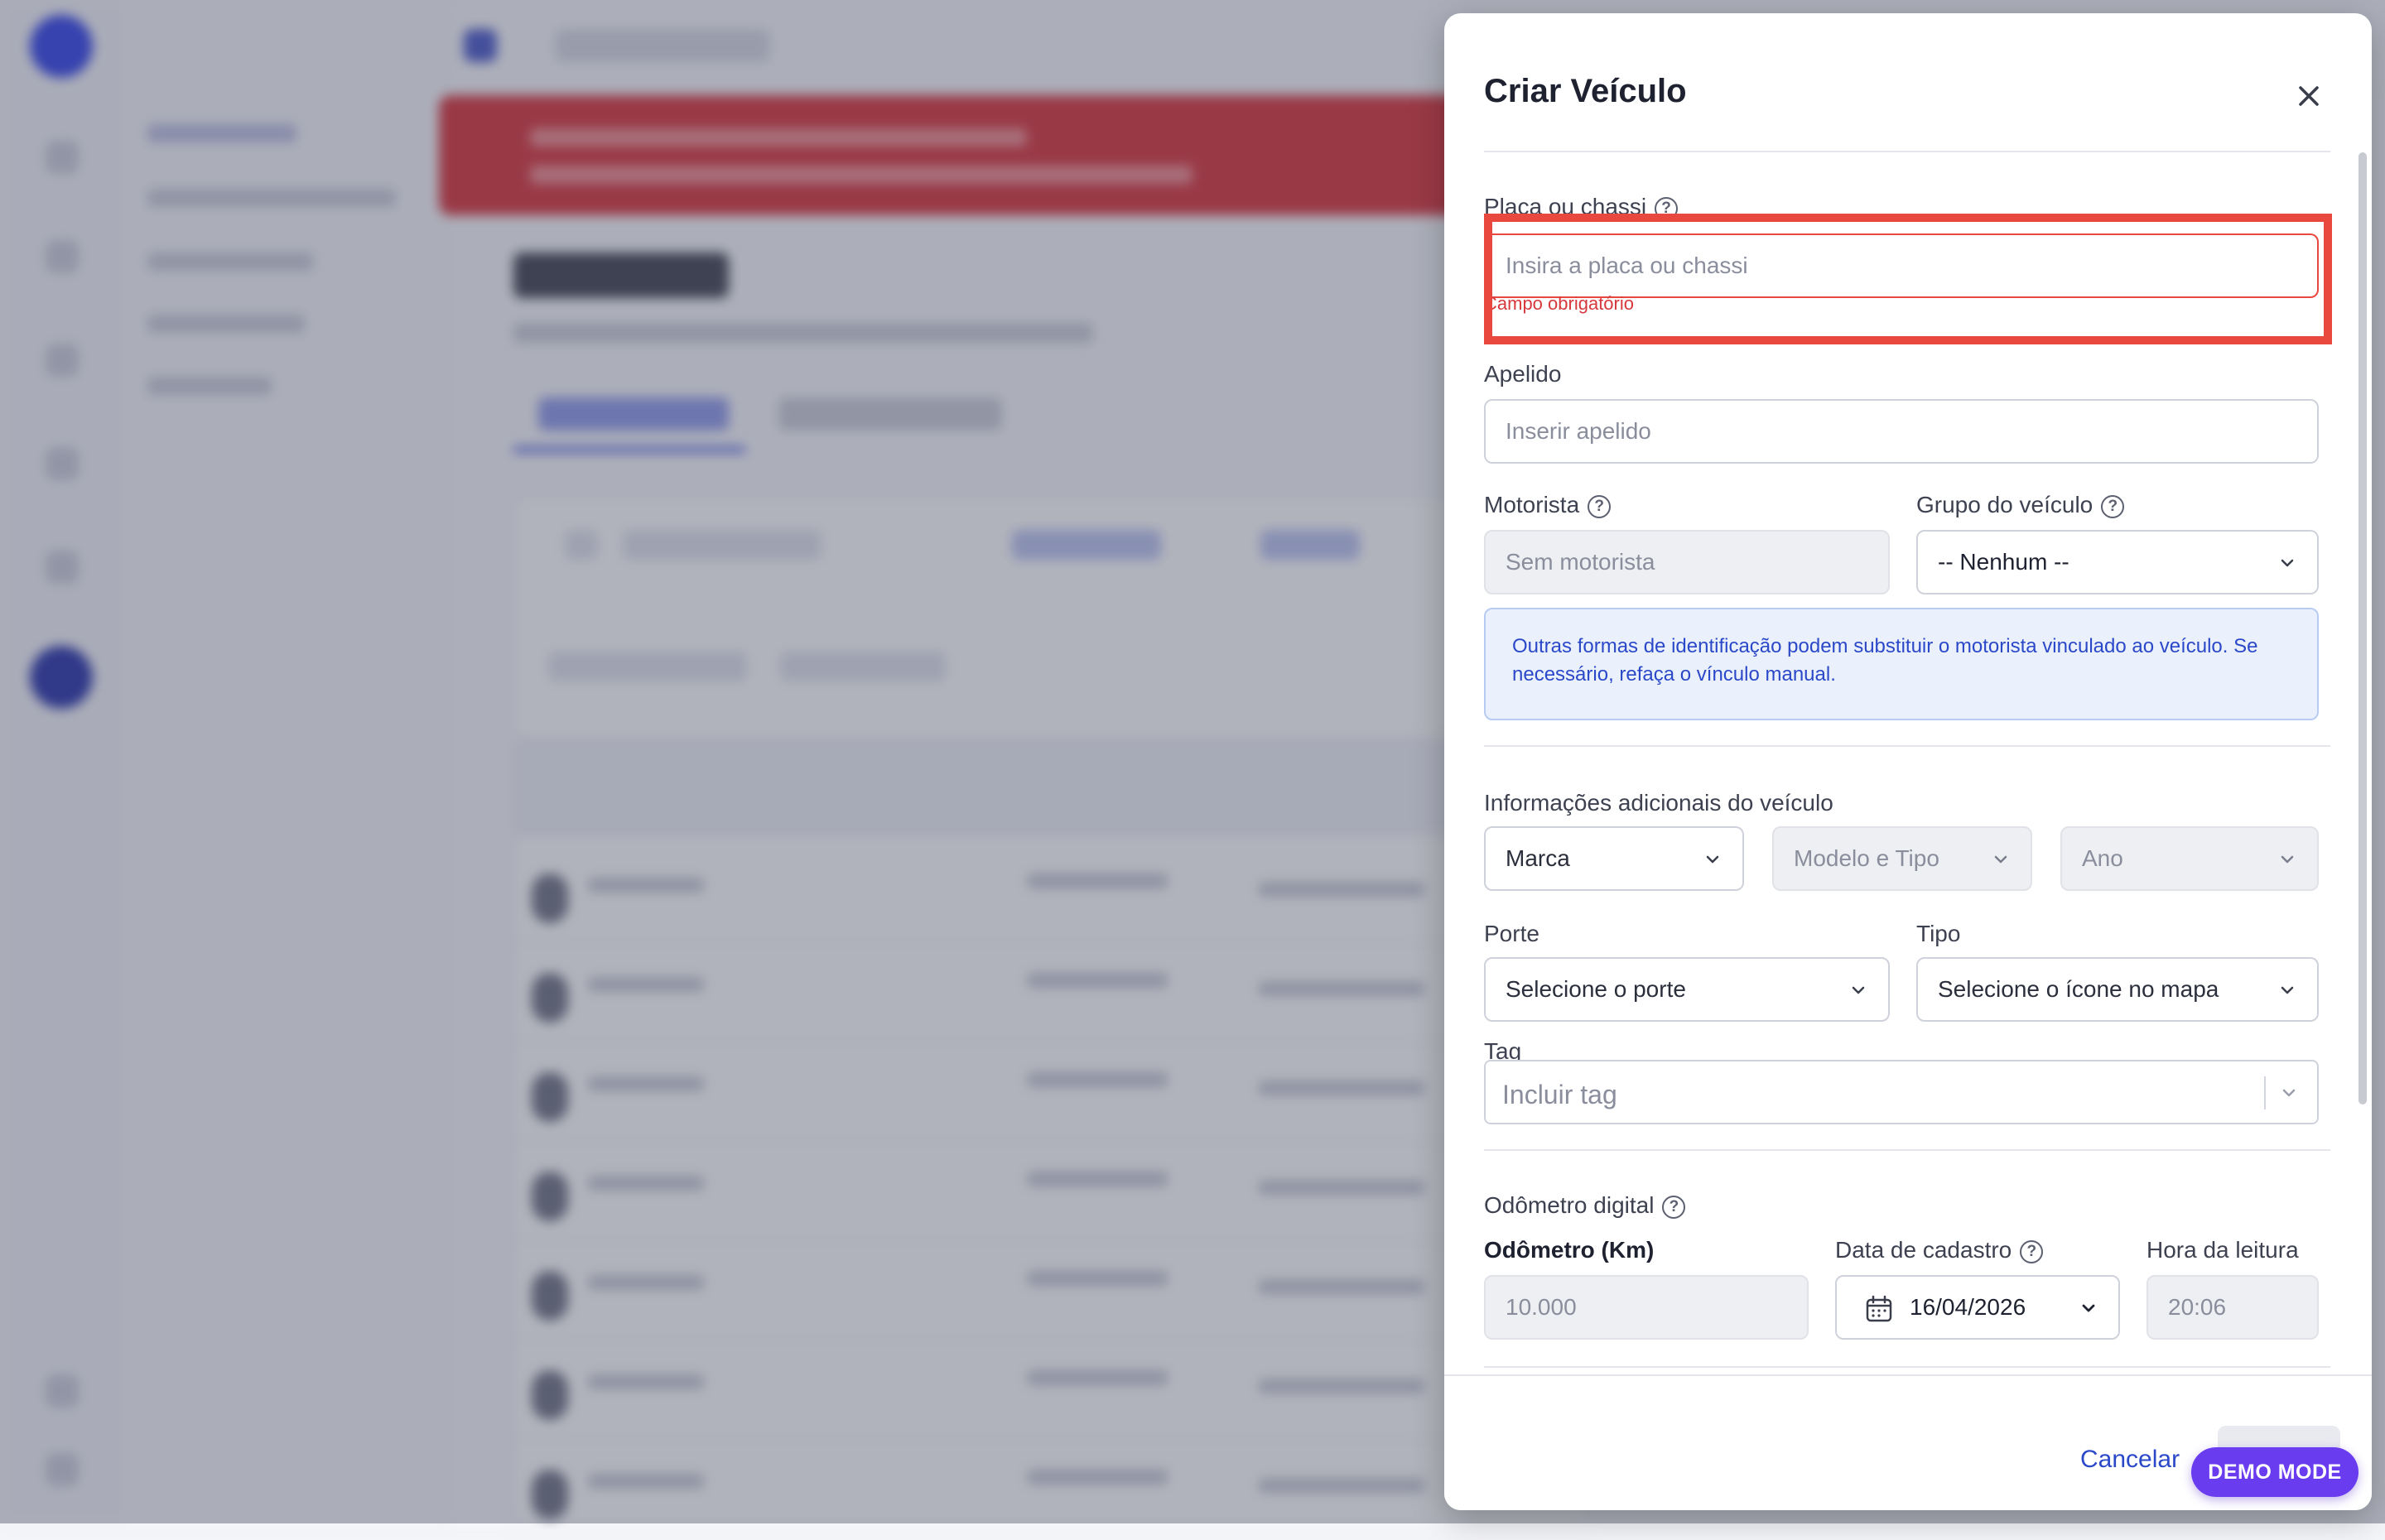 The image size is (2385, 1540). What do you see at coordinates (1538, 858) in the screenshot?
I see `brand-value: Marca` at bounding box center [1538, 858].